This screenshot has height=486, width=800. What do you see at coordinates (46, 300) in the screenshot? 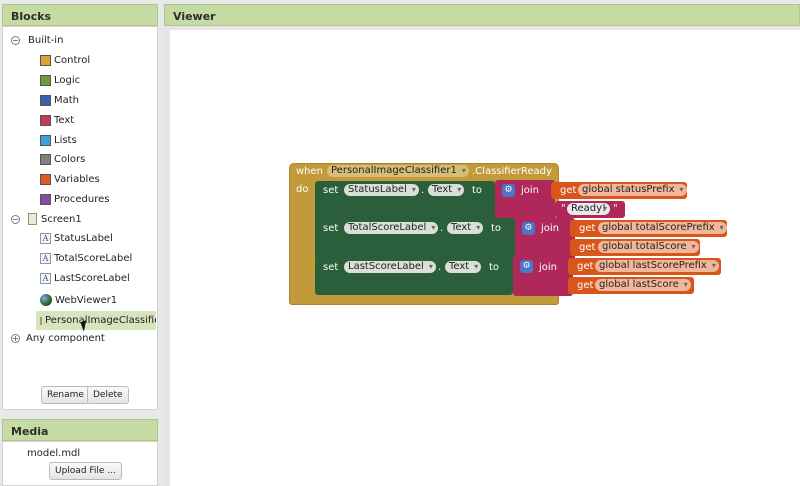
I see `webviewer-globe-icon` at bounding box center [46, 300].